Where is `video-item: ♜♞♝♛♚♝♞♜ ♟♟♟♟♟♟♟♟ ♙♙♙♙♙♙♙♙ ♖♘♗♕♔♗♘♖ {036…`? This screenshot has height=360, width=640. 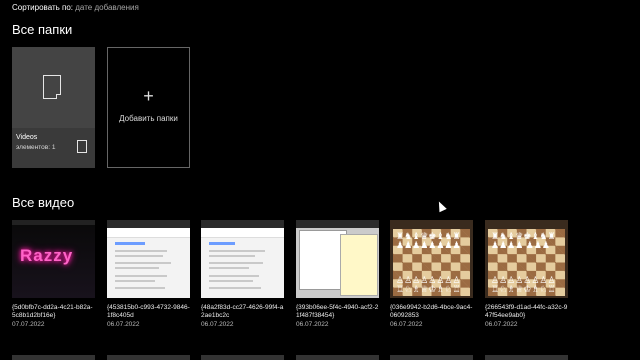 video-item: ♜♞♝♛♚♝♞♜ ♟♟♟♟♟♟♟♟ ♙♙♙♙♙♙♙♙ ♖♘♗♕♔♗♘♖ {036… is located at coordinates (431, 274).